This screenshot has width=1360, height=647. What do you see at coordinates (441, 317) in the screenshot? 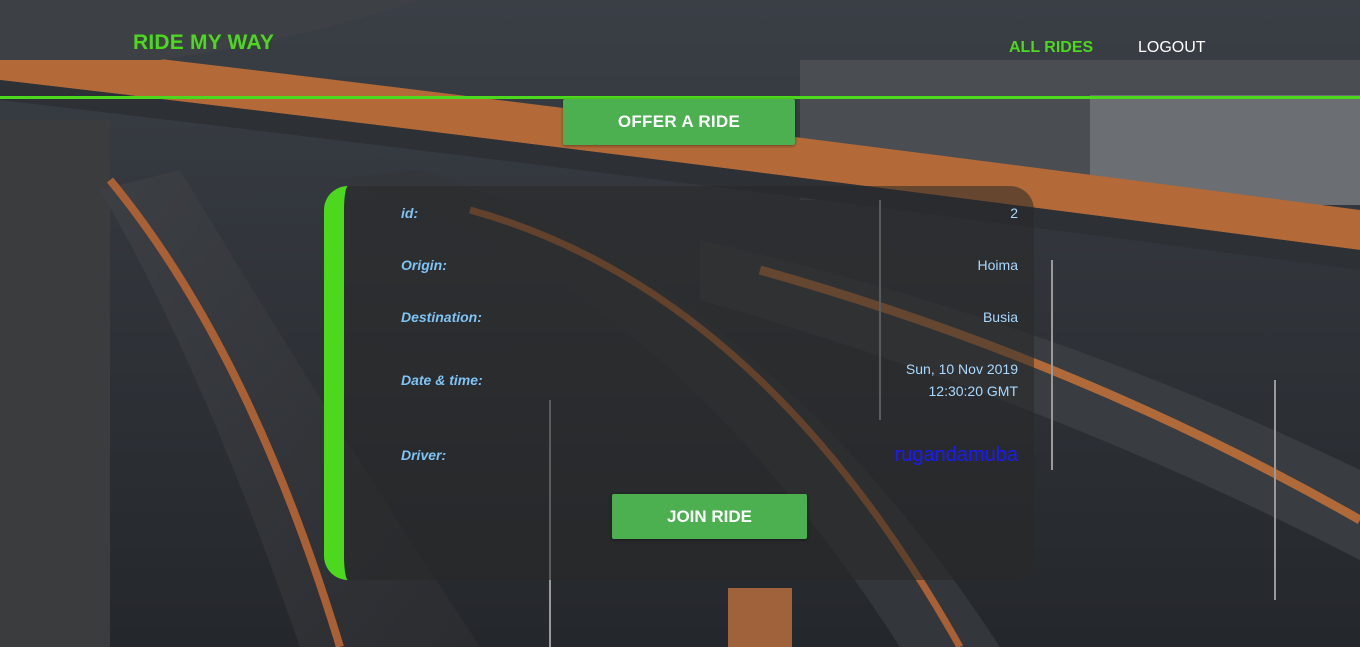
I see `destination-label: Destination:` at bounding box center [441, 317].